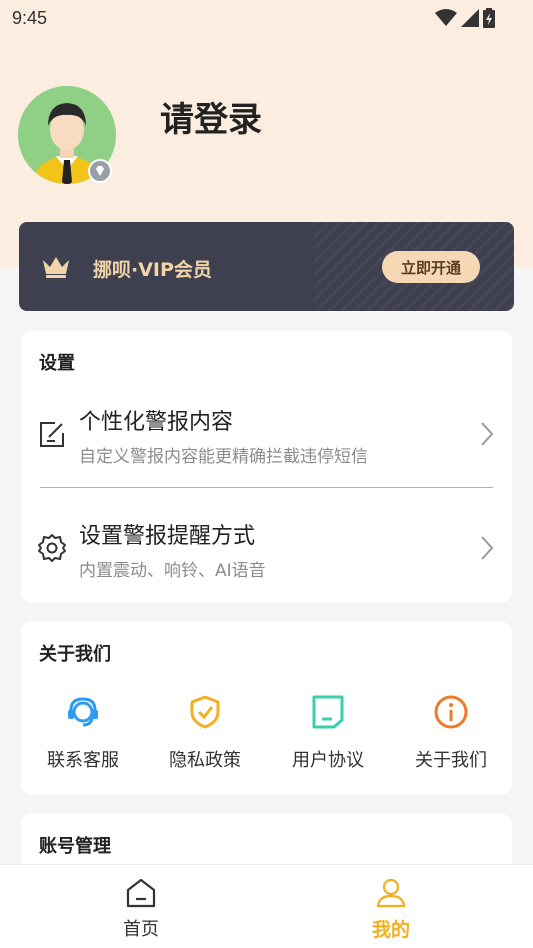 The image size is (533, 948). What do you see at coordinates (266, 18) in the screenshot?
I see `status-bar: 9:45` at bounding box center [266, 18].